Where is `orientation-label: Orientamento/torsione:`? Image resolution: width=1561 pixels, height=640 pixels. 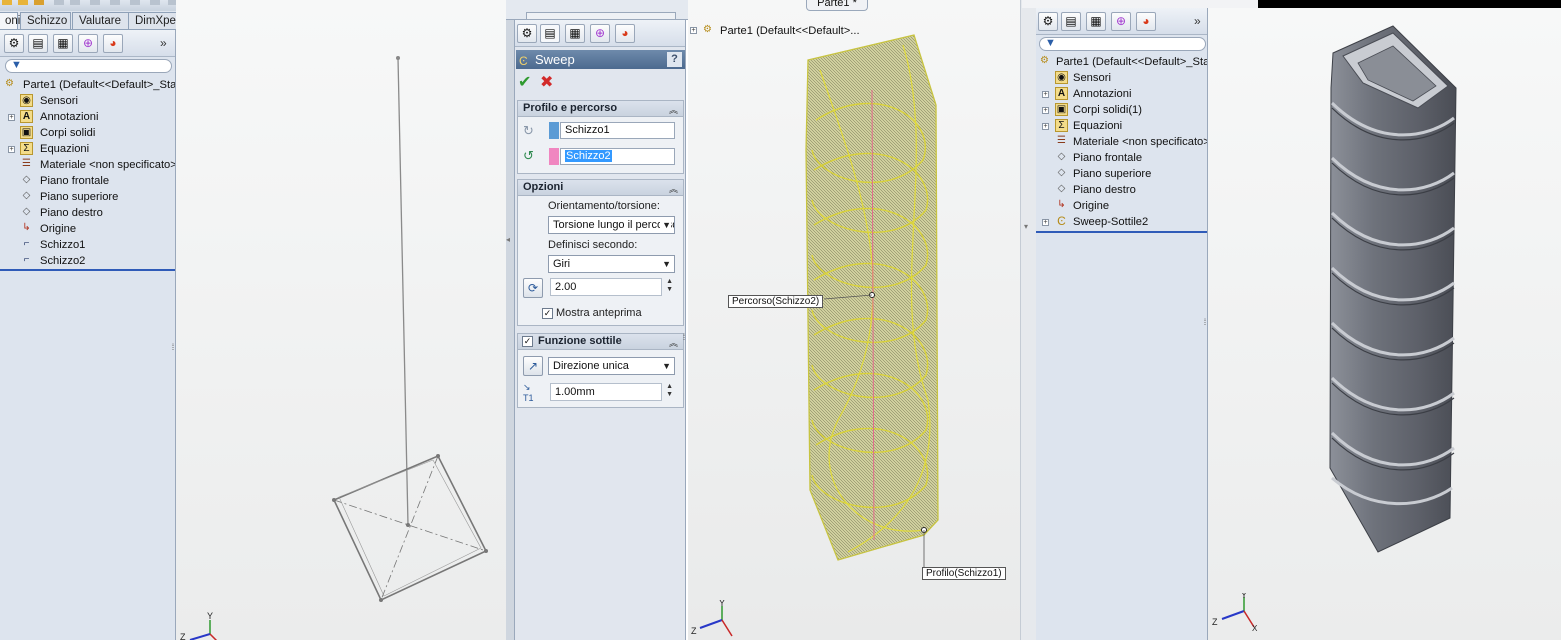
orientation-label: Orientamento/torsione: is located at coordinates (604, 206).